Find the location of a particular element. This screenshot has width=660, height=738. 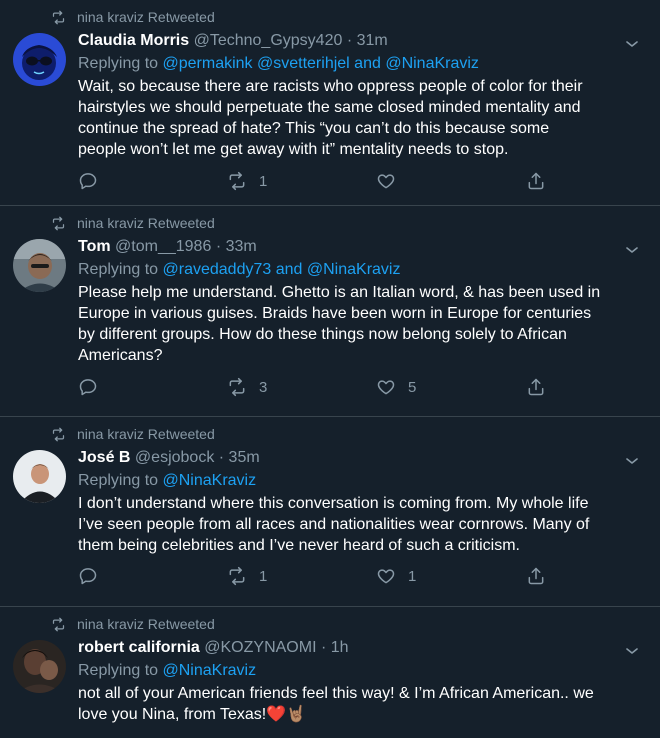

display-name: José B is located at coordinates (104, 457).